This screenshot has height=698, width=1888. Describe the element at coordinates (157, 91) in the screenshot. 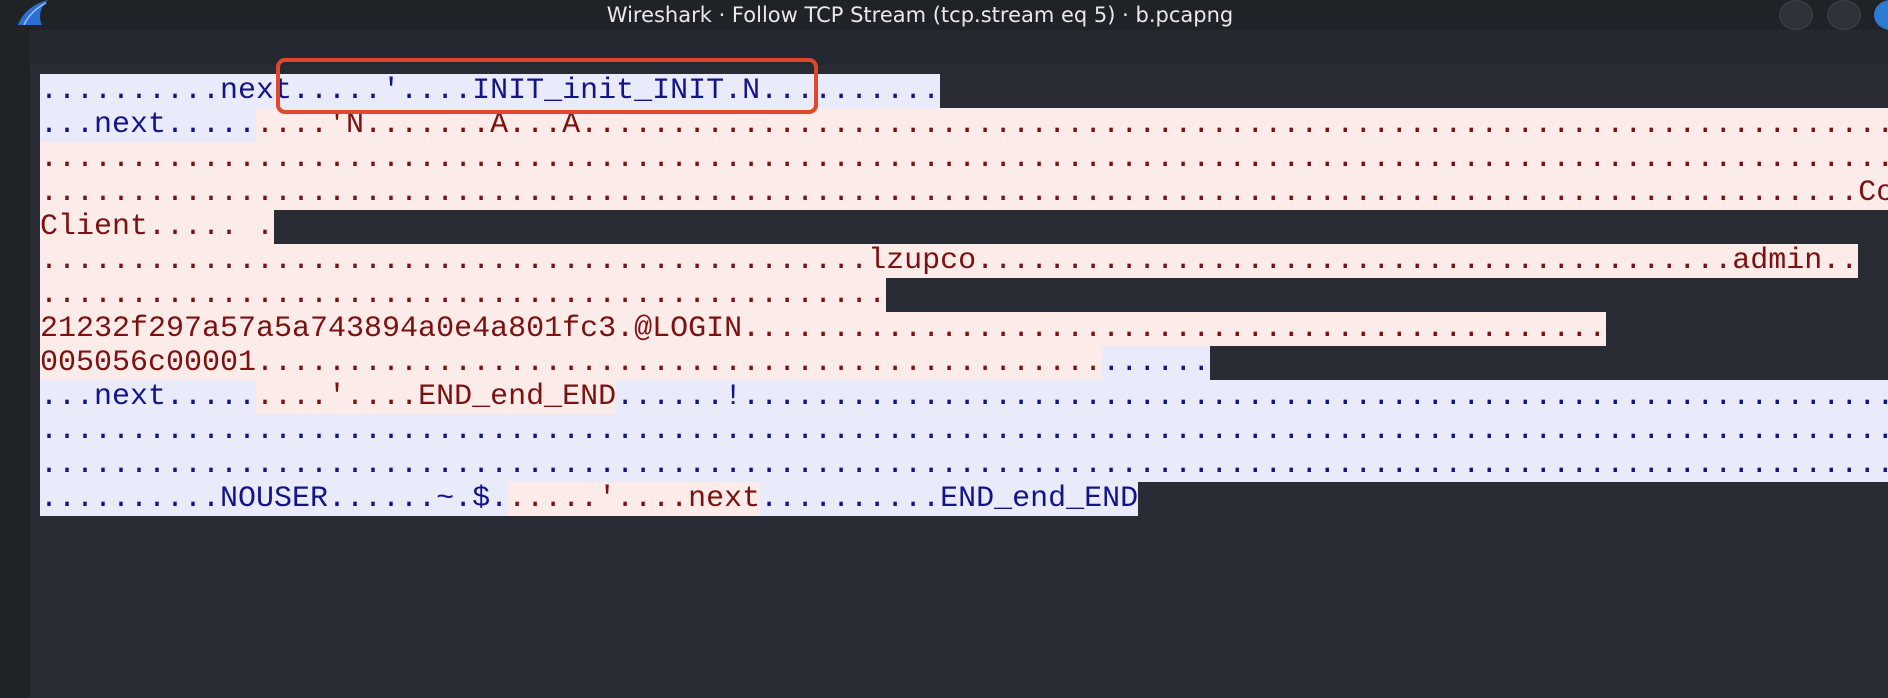

I see `client-segment: ..........nex` at that location.